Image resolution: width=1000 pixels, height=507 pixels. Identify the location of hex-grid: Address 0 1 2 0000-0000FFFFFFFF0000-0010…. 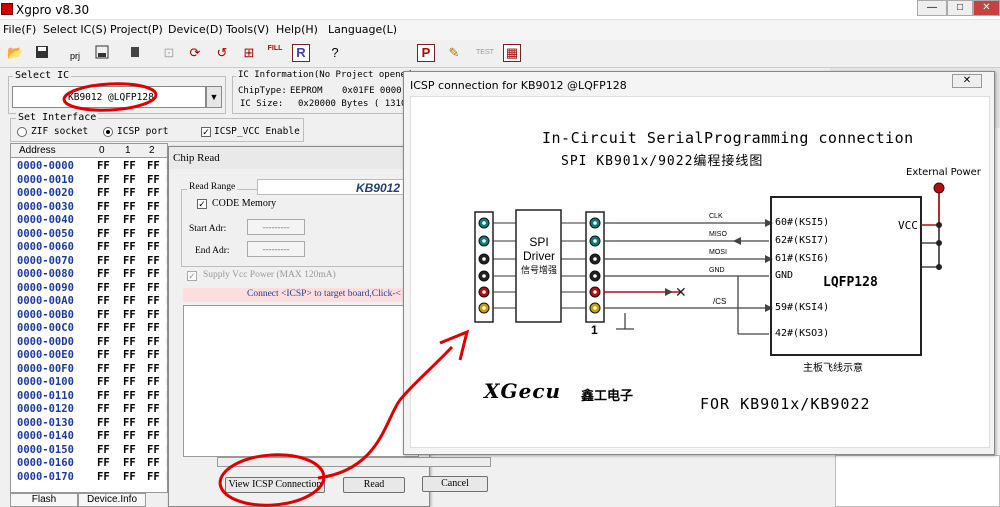
(89, 318).